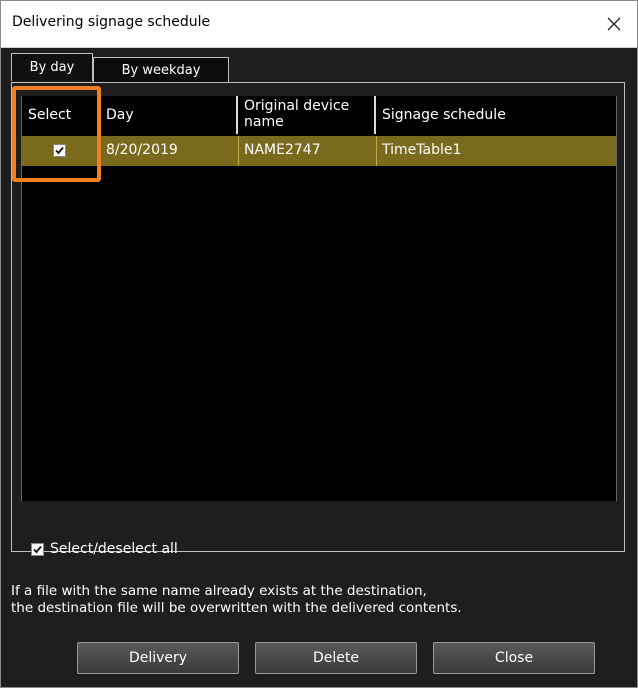 The height and width of the screenshot is (688, 638). I want to click on column-header-original-device-name: Original device name, so click(307, 115).